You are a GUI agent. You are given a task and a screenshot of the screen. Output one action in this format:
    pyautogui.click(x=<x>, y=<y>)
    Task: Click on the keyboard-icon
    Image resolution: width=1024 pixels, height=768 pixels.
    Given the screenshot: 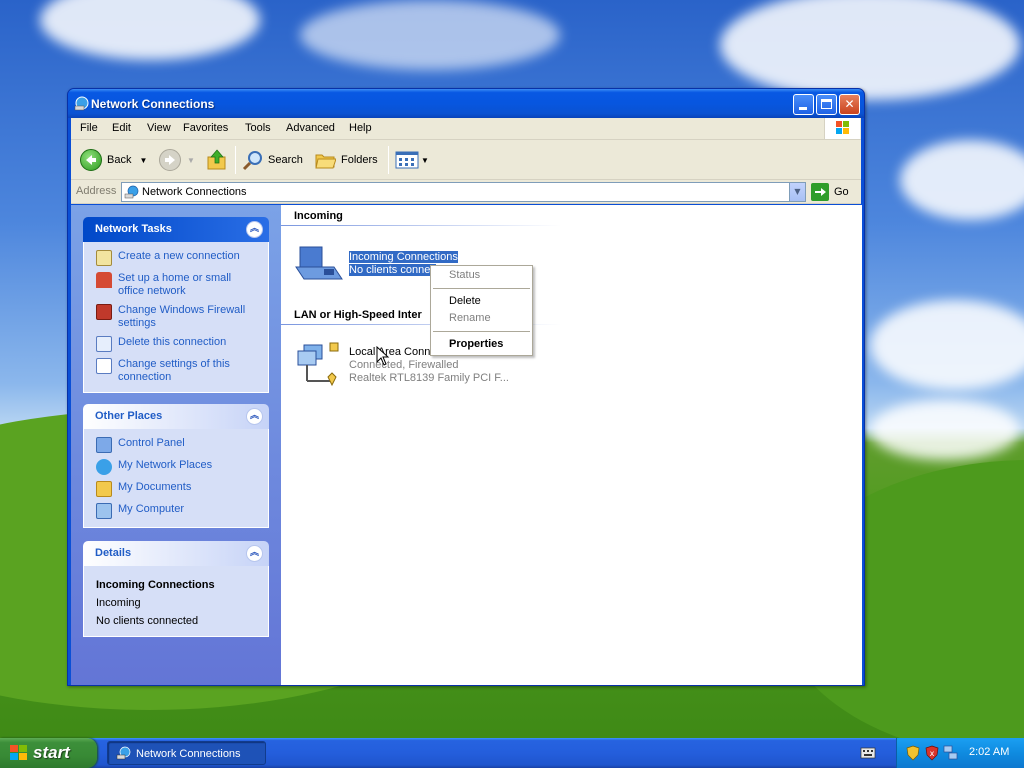 What is the action you would take?
    pyautogui.click(x=868, y=753)
    